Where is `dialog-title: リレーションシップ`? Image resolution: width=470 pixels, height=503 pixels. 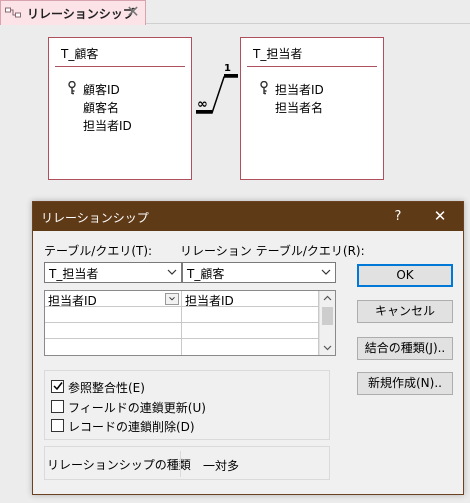 dialog-title: リレーションシップ is located at coordinates (95, 218).